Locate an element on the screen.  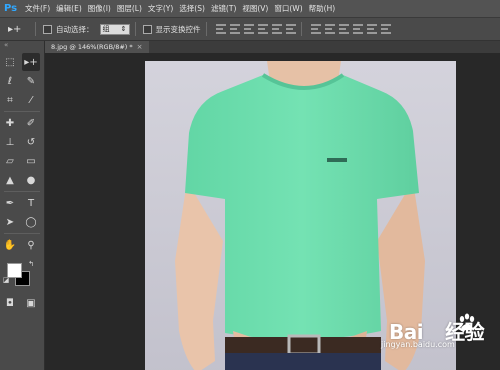
hand-tool-icon: ✋ is located at coordinates (10, 245).